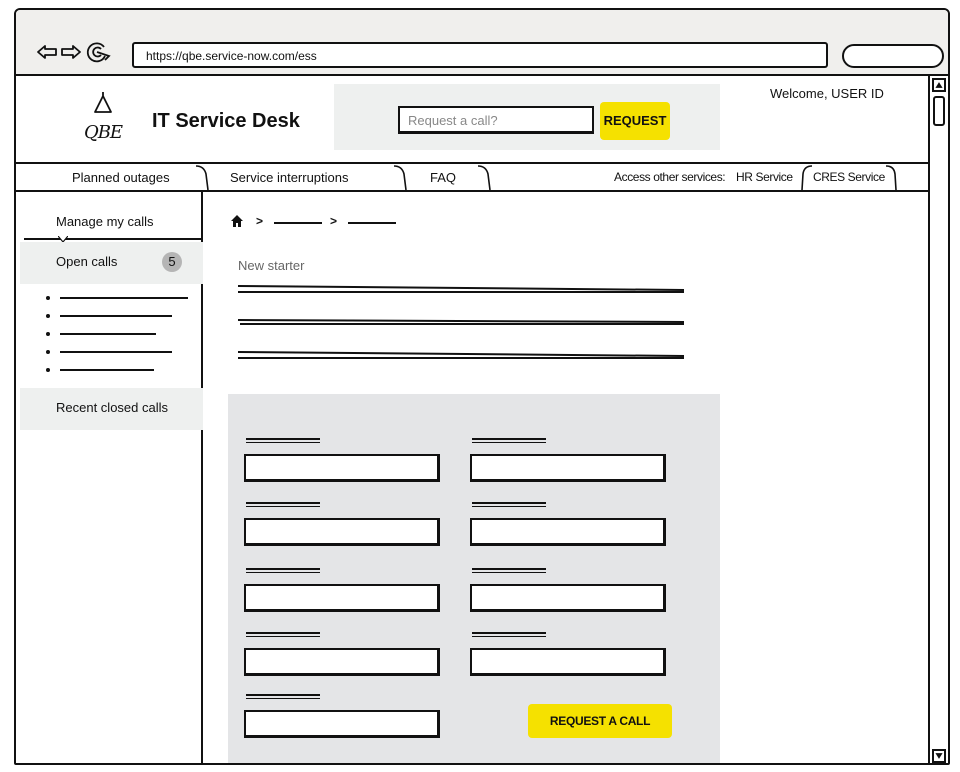 The height and width of the screenshot is (772, 960). Describe the element at coordinates (172, 262) in the screenshot. I see `open-calls-count-badge: 5` at that location.